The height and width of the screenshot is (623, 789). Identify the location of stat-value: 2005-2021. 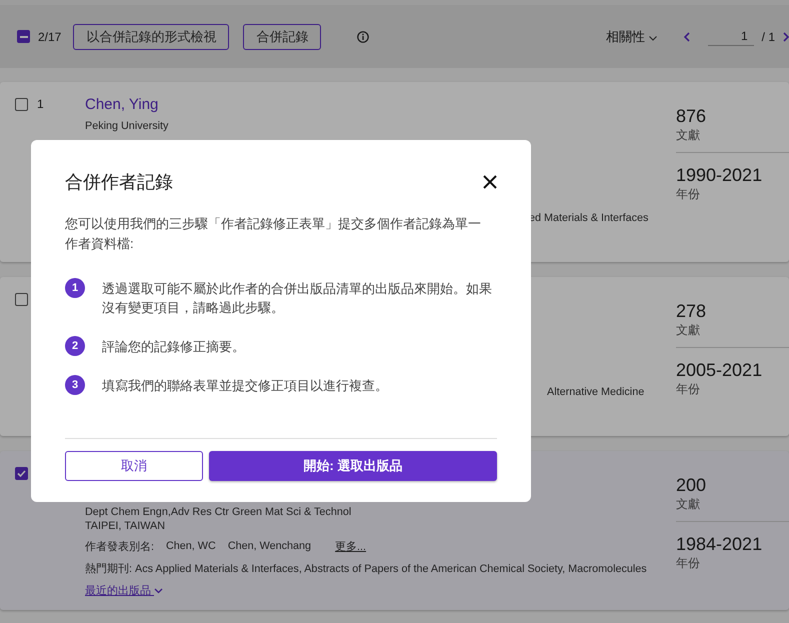
(720, 370).